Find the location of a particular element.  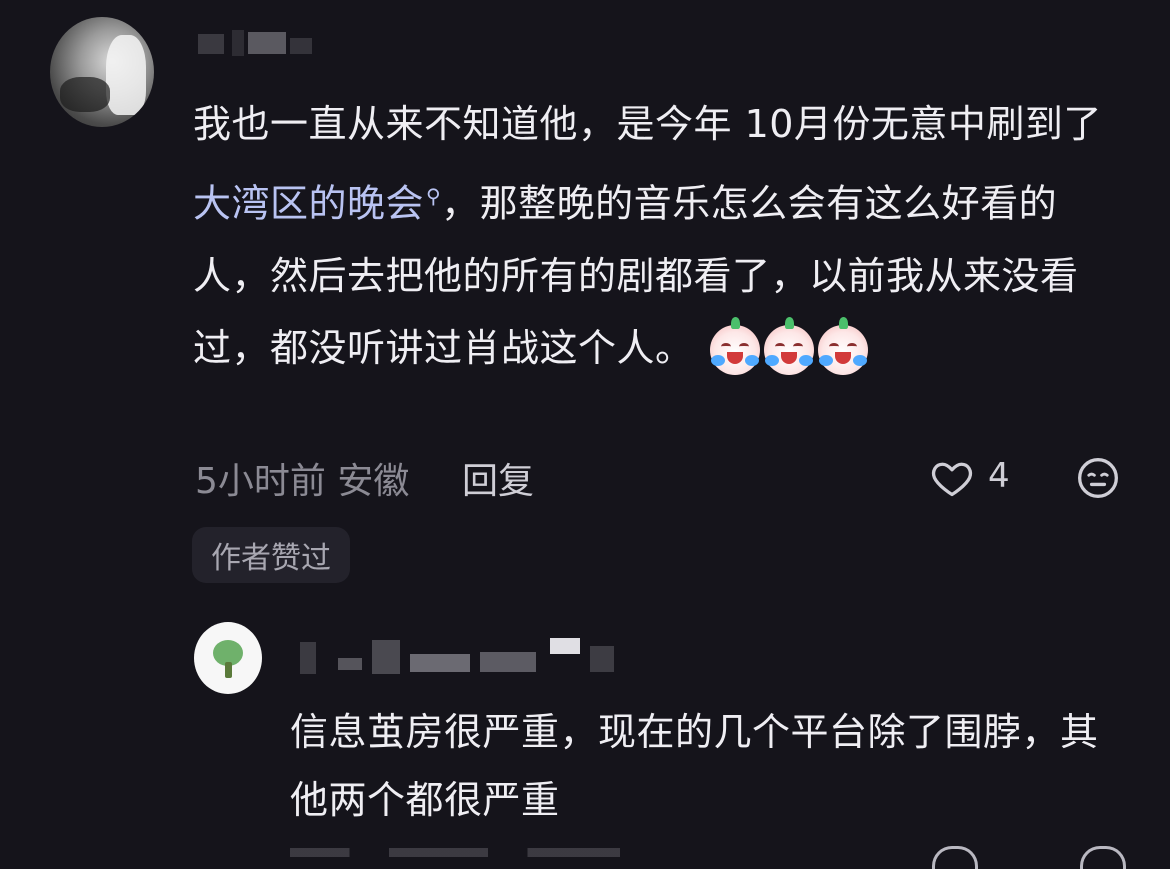

like-count: 4 is located at coordinates (999, 476).